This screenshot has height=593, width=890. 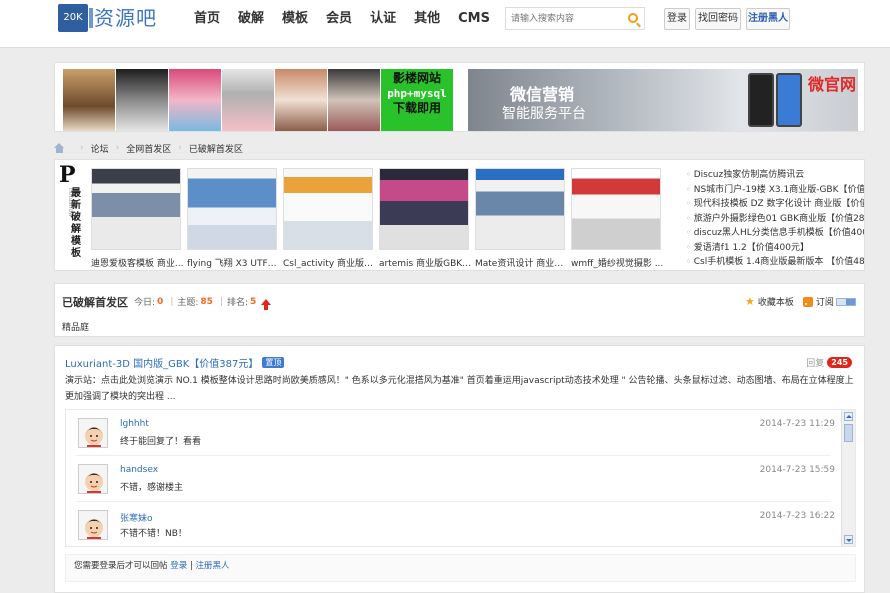 What do you see at coordinates (663, 100) in the screenshot?
I see `ad-wechat-platform: 微信营销 智能服务平台 微官网` at bounding box center [663, 100].